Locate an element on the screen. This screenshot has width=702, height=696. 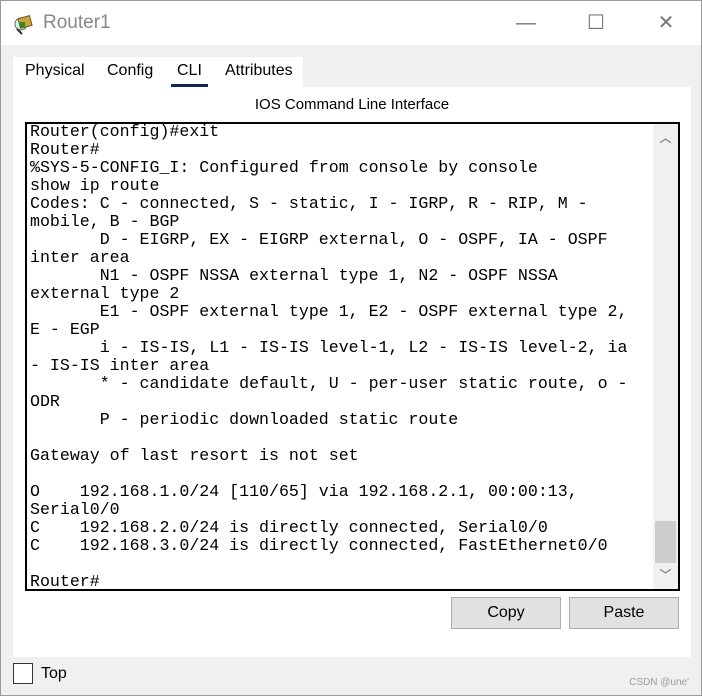
maximize-icon: ☐ is located at coordinates (596, 23).